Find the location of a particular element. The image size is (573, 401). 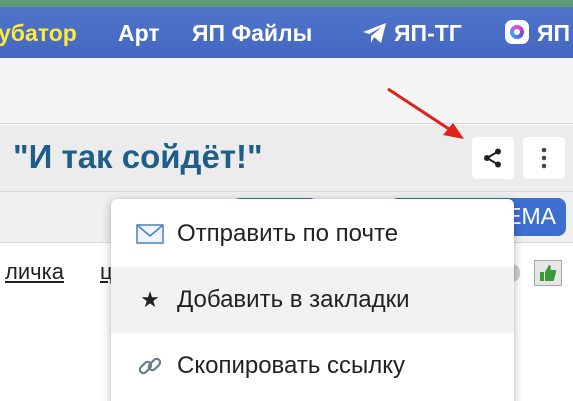

envelope-icon is located at coordinates (150, 234).